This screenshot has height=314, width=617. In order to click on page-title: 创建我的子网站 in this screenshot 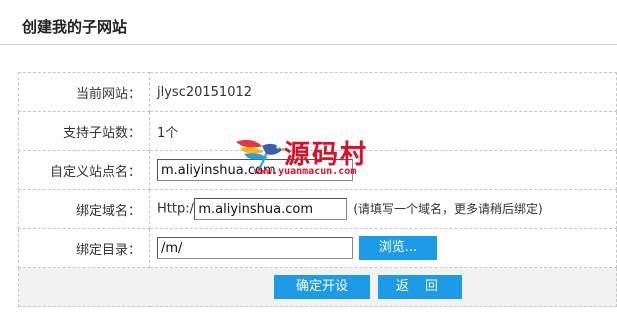, I will do `click(75, 27)`.